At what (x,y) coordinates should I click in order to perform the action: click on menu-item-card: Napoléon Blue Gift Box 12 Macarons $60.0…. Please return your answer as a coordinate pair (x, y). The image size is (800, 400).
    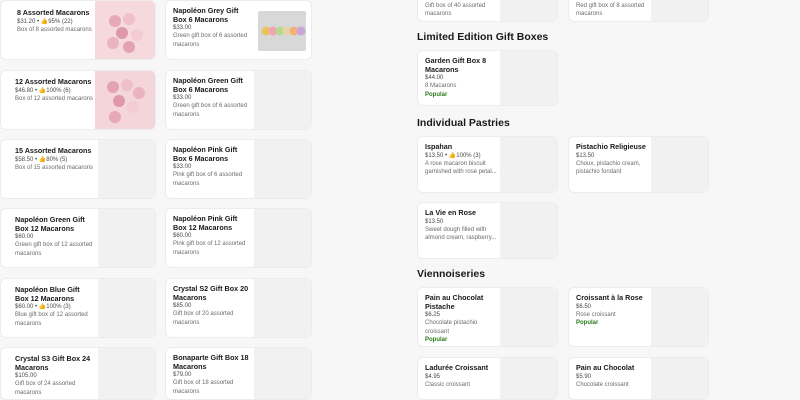
    Looking at the image, I should click on (78, 308).